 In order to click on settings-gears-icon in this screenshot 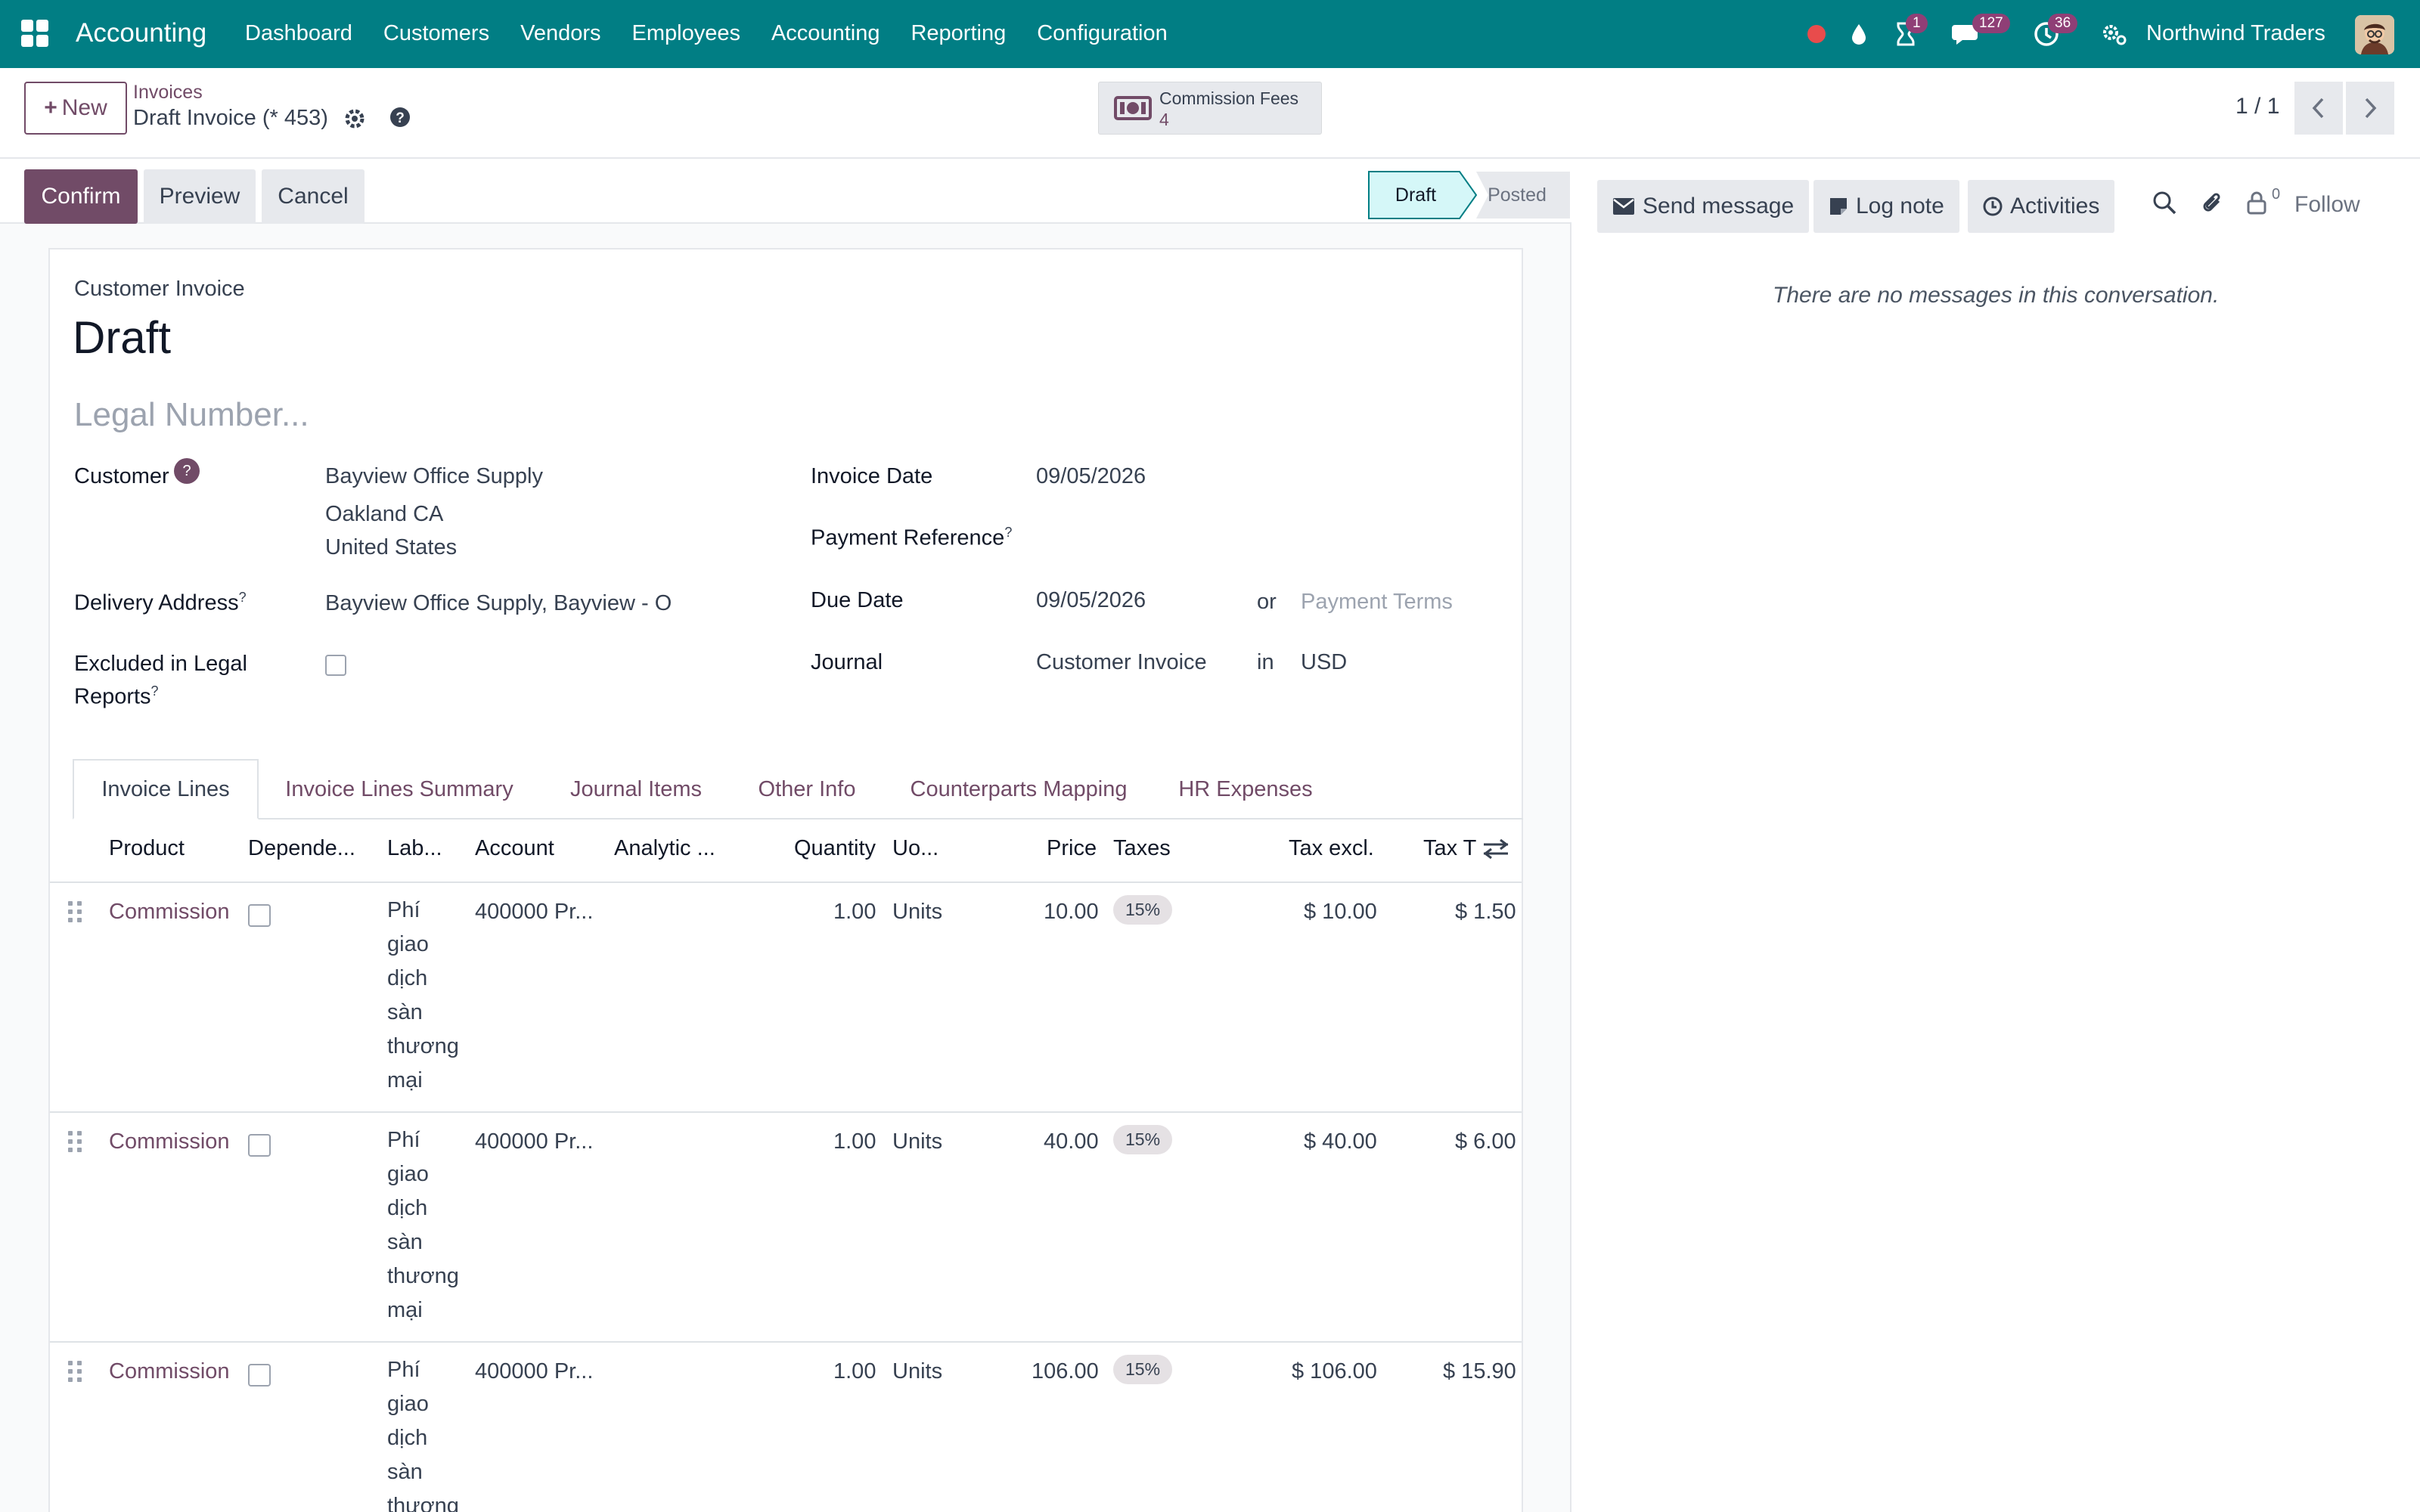, I will do `click(2114, 34)`.